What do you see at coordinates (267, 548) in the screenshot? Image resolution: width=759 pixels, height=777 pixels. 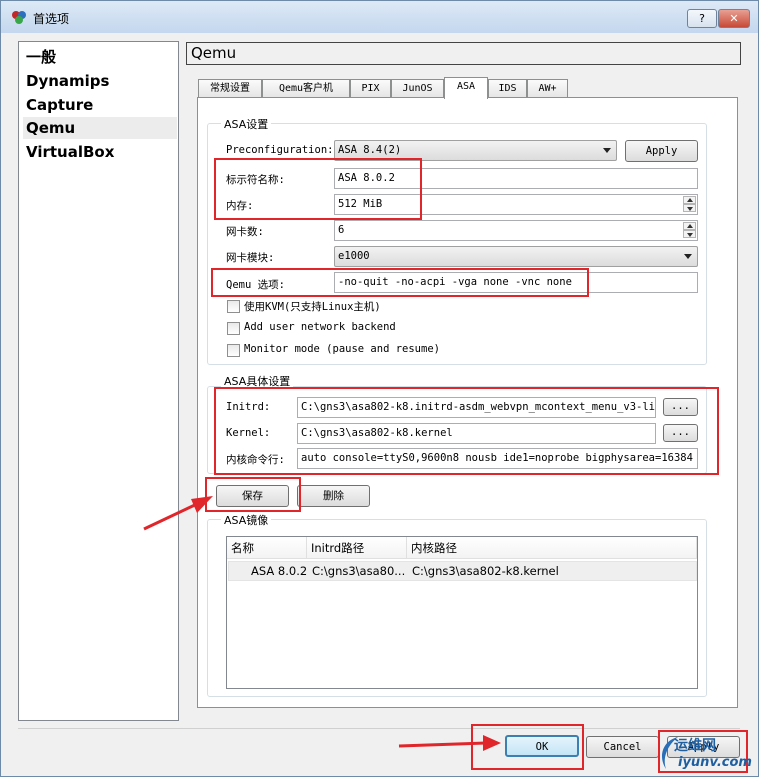 I see `column-header-name: 名称` at bounding box center [267, 548].